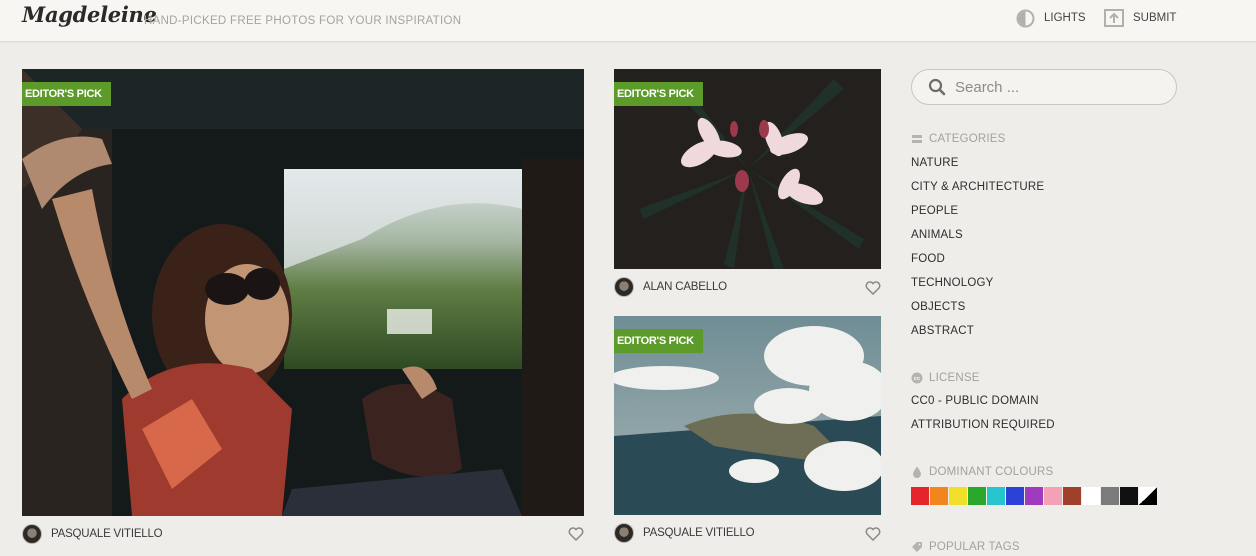  Describe the element at coordinates (1025, 18) in the screenshot. I see `lights-icon` at that location.